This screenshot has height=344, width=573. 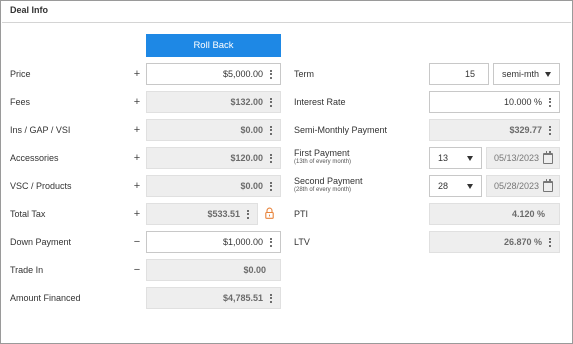 What do you see at coordinates (251, 130) in the screenshot?
I see `ins-gap-vsi-value: $0.00` at bounding box center [251, 130].